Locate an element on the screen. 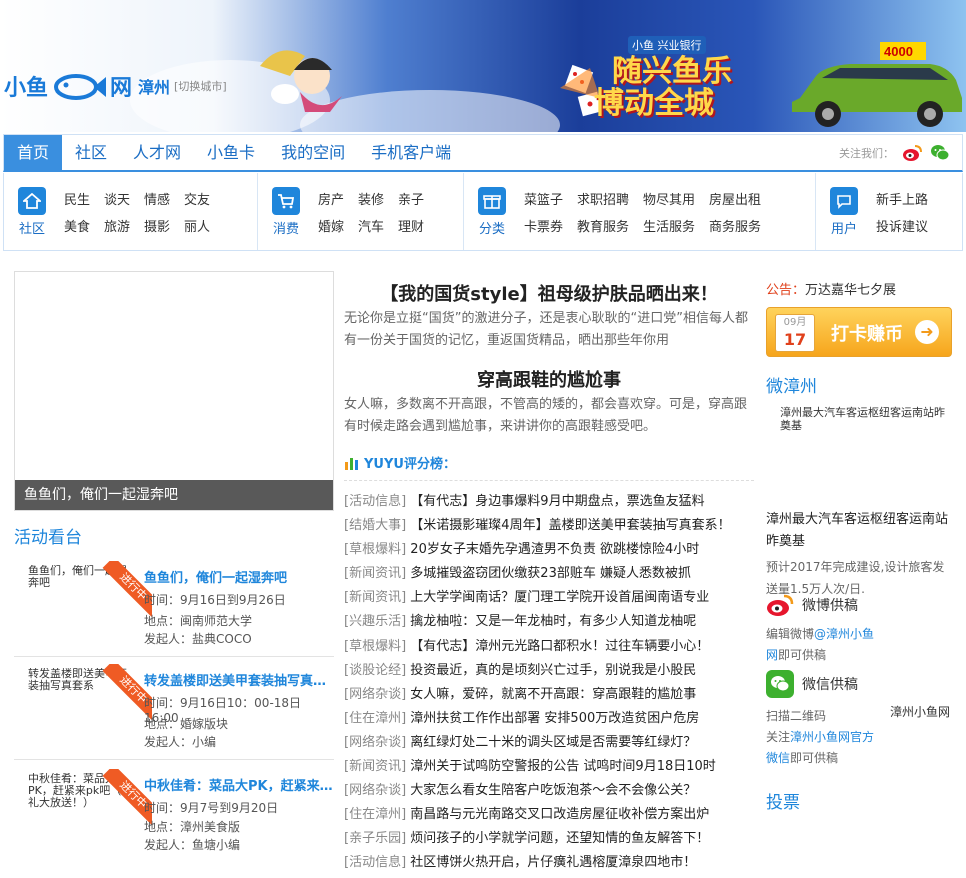  news-item: [结婚大事] 【米诺摄影璀璨4周年】盖楼即送美甲套装抽写真套系！ is located at coordinates (549, 526).